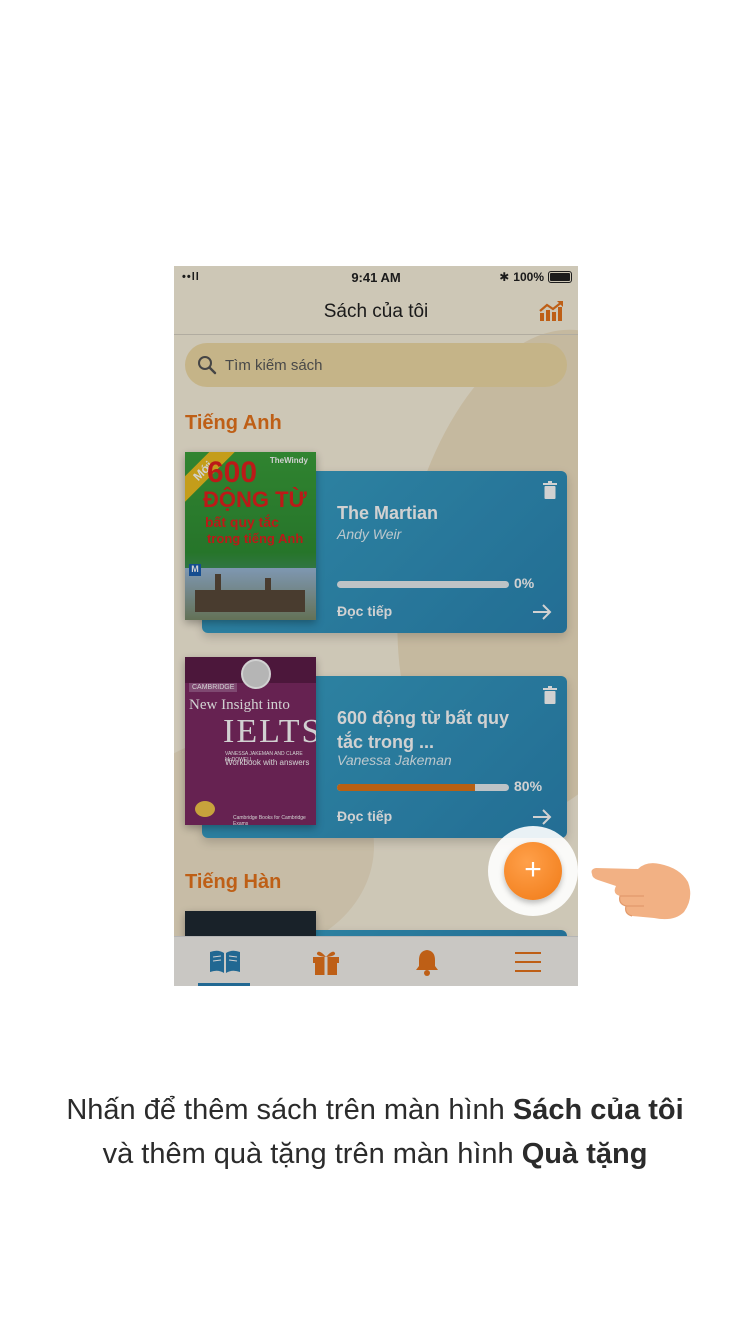 This screenshot has width=750, height=1334. What do you see at coordinates (560, 277) in the screenshot?
I see `battery-icon` at bounding box center [560, 277].